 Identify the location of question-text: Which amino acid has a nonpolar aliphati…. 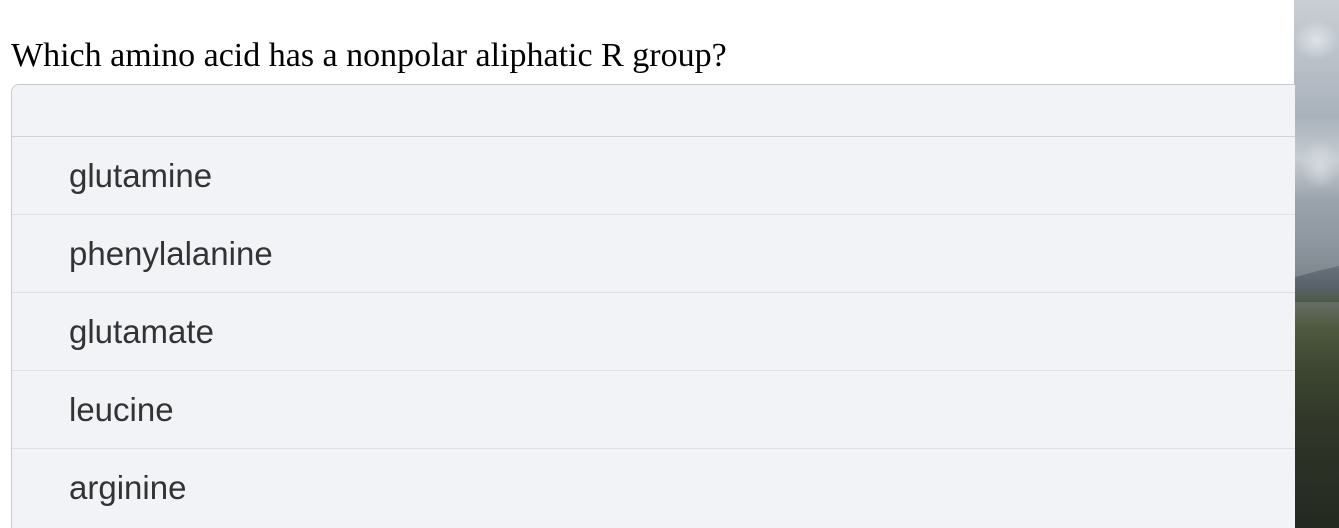
(369, 55).